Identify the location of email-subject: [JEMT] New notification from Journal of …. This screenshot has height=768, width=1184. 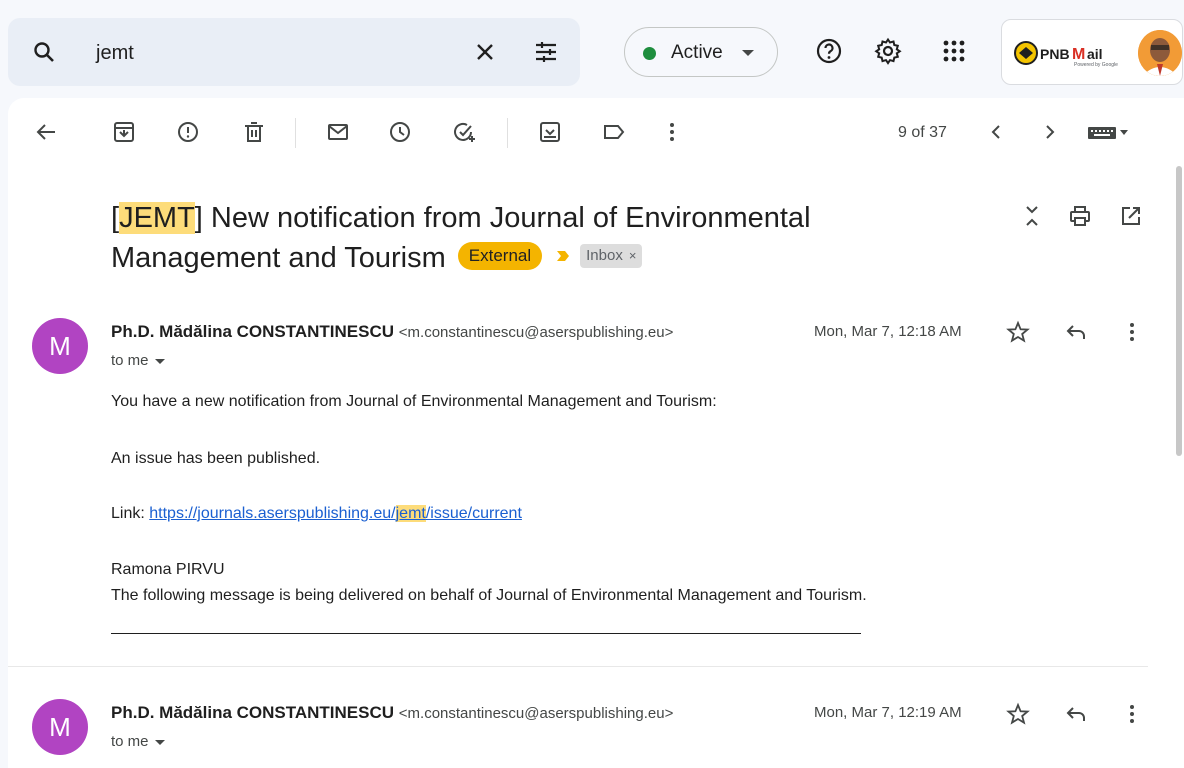
(461, 238).